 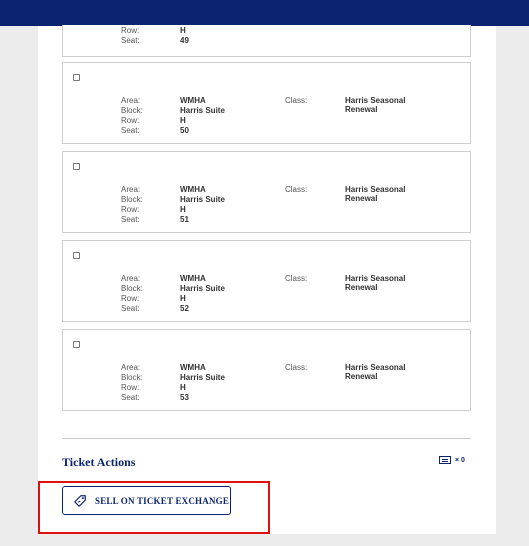 I want to click on selected-ticket-count: × 0, so click(x=452, y=460).